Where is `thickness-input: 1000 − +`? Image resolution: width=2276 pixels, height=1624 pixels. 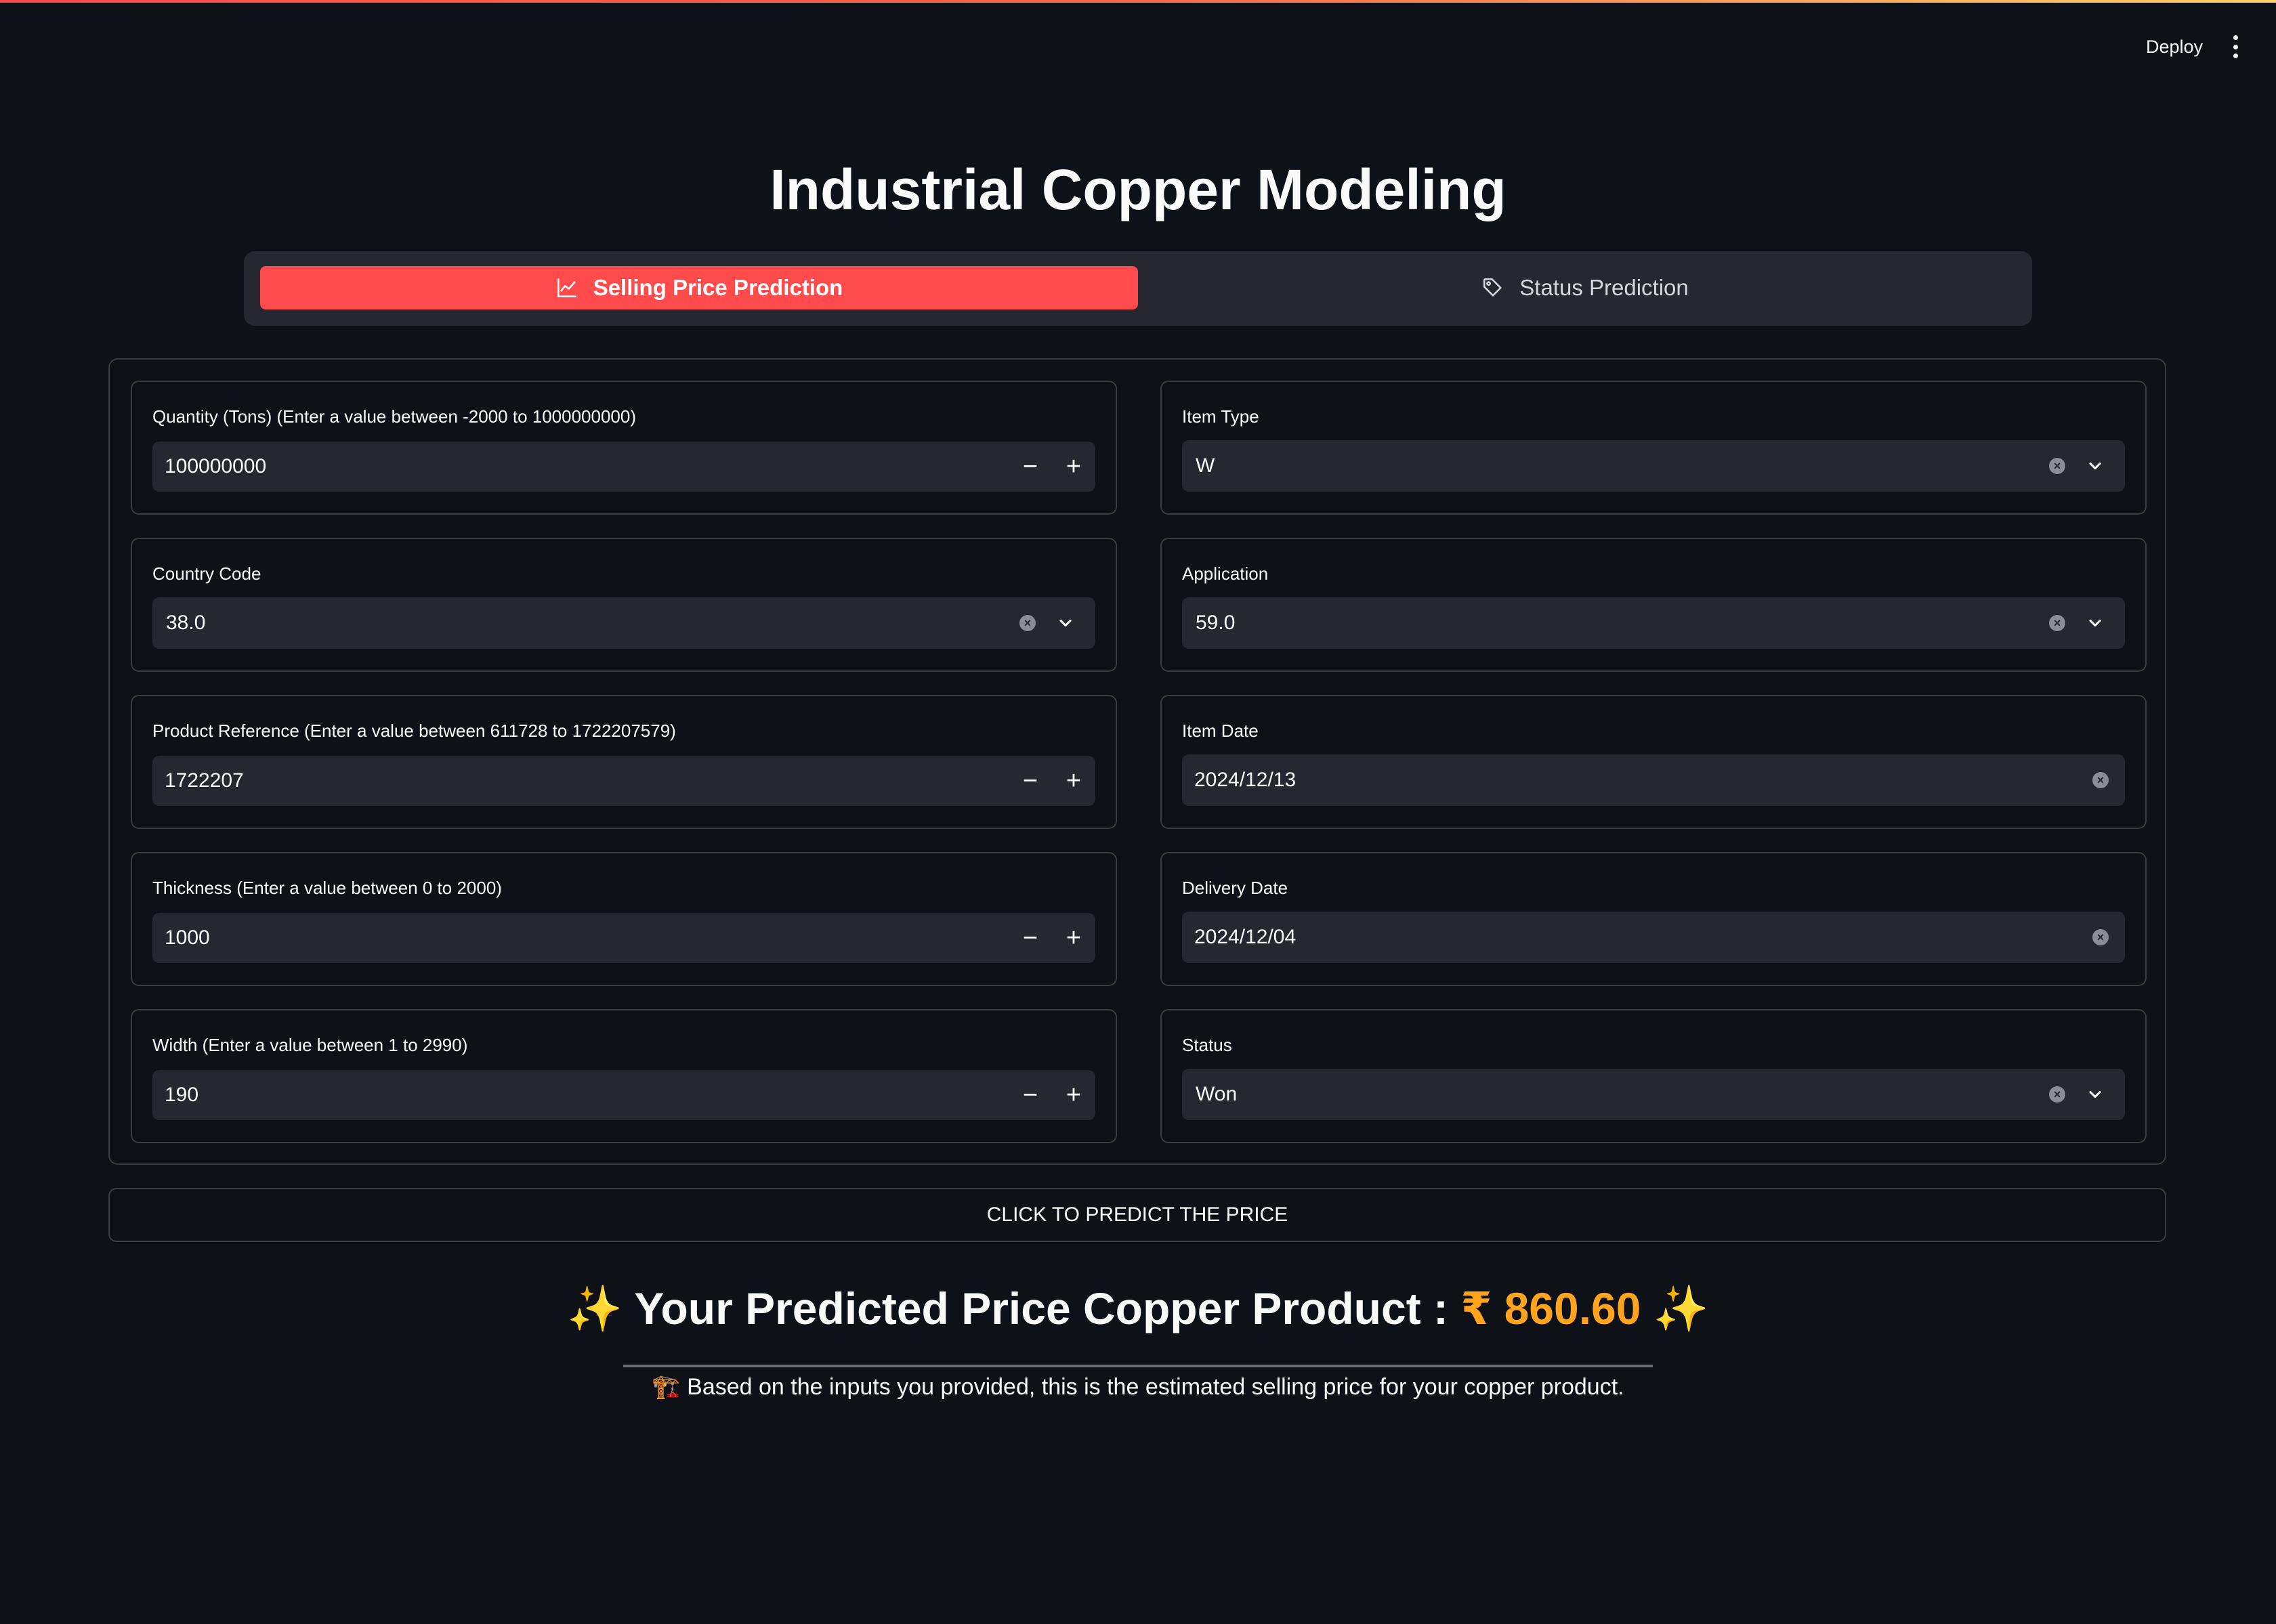 thickness-input: 1000 − + is located at coordinates (624, 938).